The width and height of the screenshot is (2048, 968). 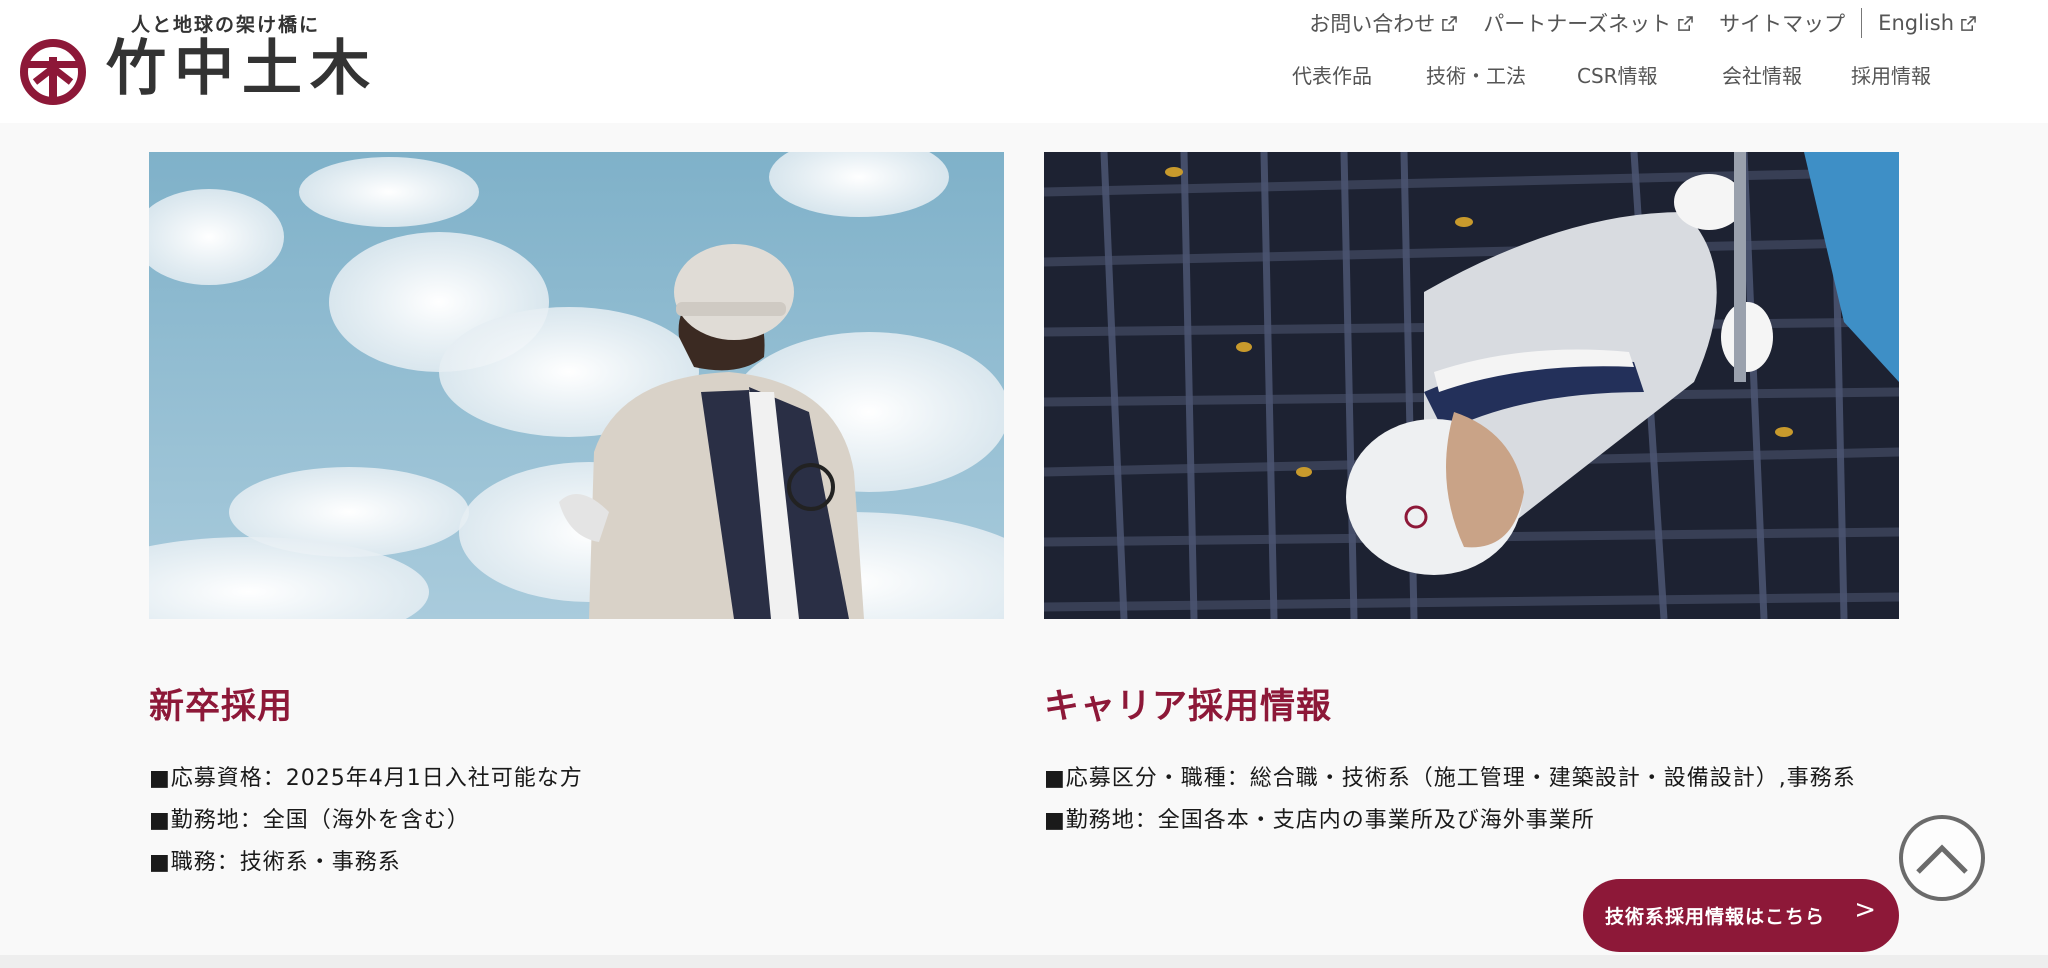 What do you see at coordinates (226, 25) in the screenshot?
I see `brand-tagline: 人と地球の架け橋に` at bounding box center [226, 25].